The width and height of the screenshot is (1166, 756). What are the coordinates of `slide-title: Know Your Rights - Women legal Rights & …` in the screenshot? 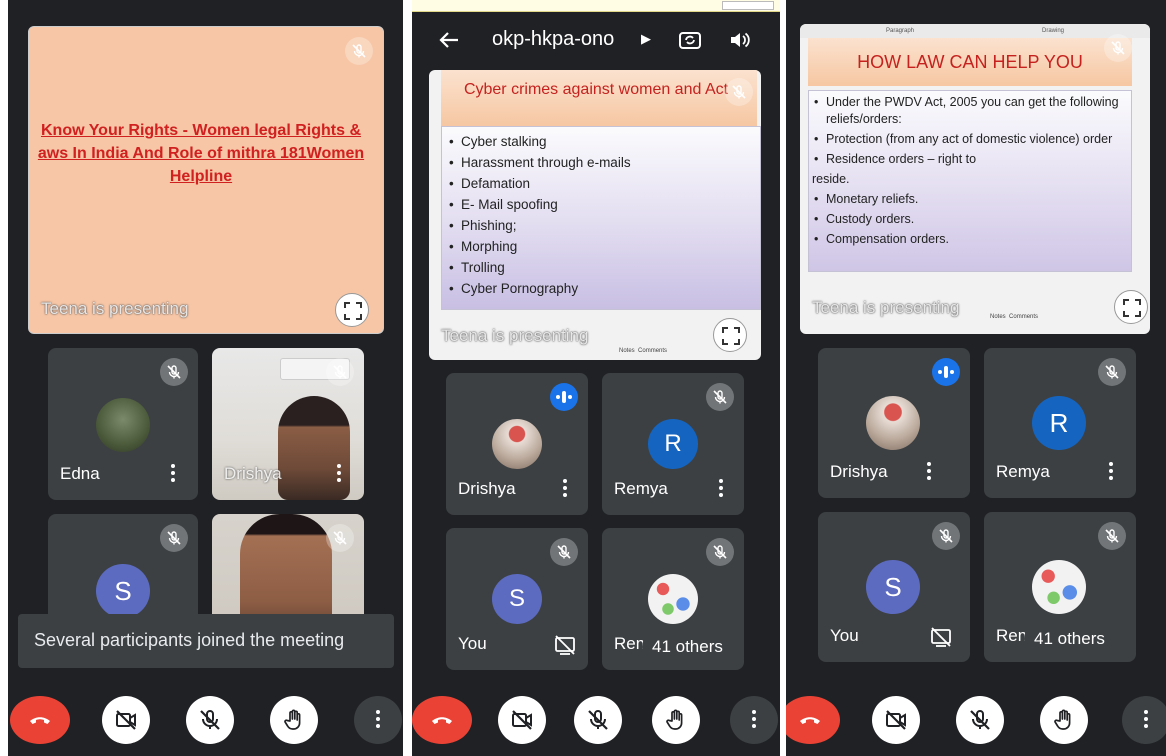 It's located at (201, 153).